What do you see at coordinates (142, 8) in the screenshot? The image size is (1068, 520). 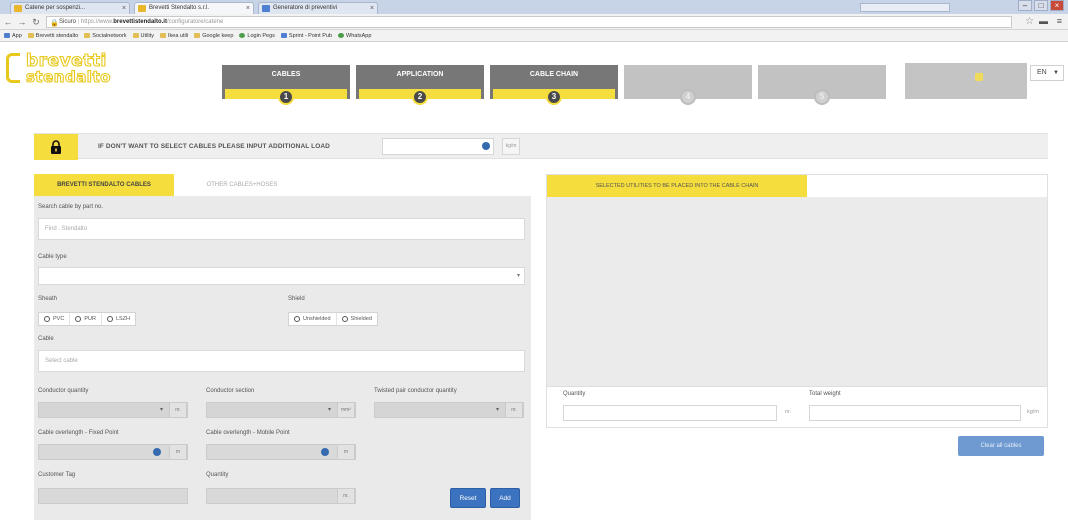 I see `favicon-icon` at bounding box center [142, 8].